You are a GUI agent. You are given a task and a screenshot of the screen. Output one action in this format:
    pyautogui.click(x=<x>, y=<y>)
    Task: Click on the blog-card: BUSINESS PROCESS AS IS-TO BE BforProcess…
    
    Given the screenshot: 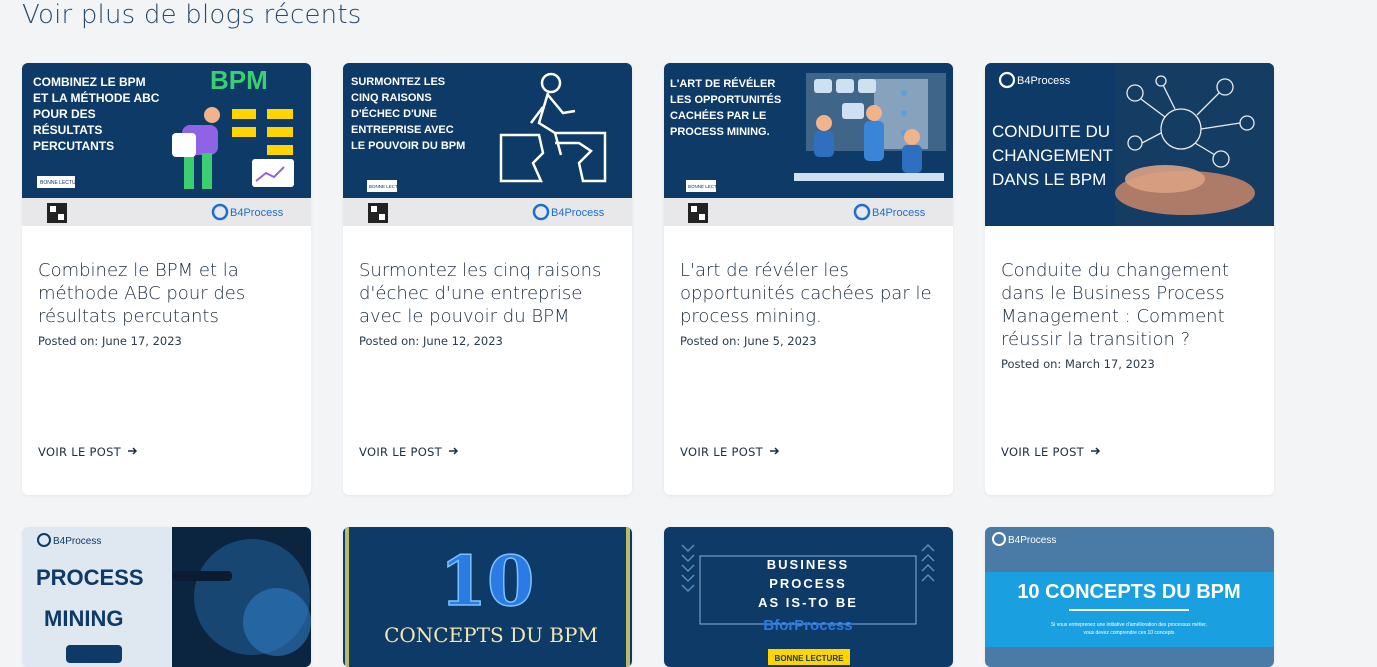 What is the action you would take?
    pyautogui.click(x=808, y=597)
    